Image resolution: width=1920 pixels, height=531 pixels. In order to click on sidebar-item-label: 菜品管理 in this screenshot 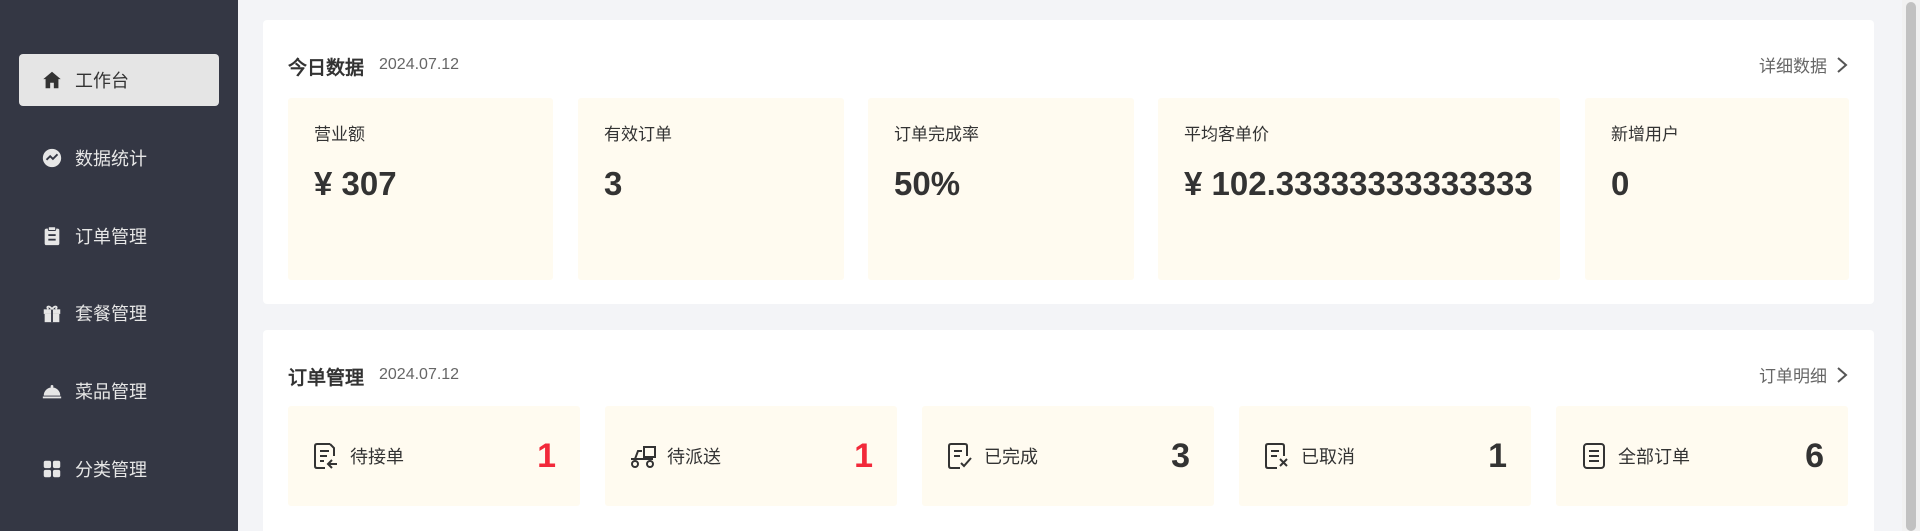, I will do `click(111, 392)`.